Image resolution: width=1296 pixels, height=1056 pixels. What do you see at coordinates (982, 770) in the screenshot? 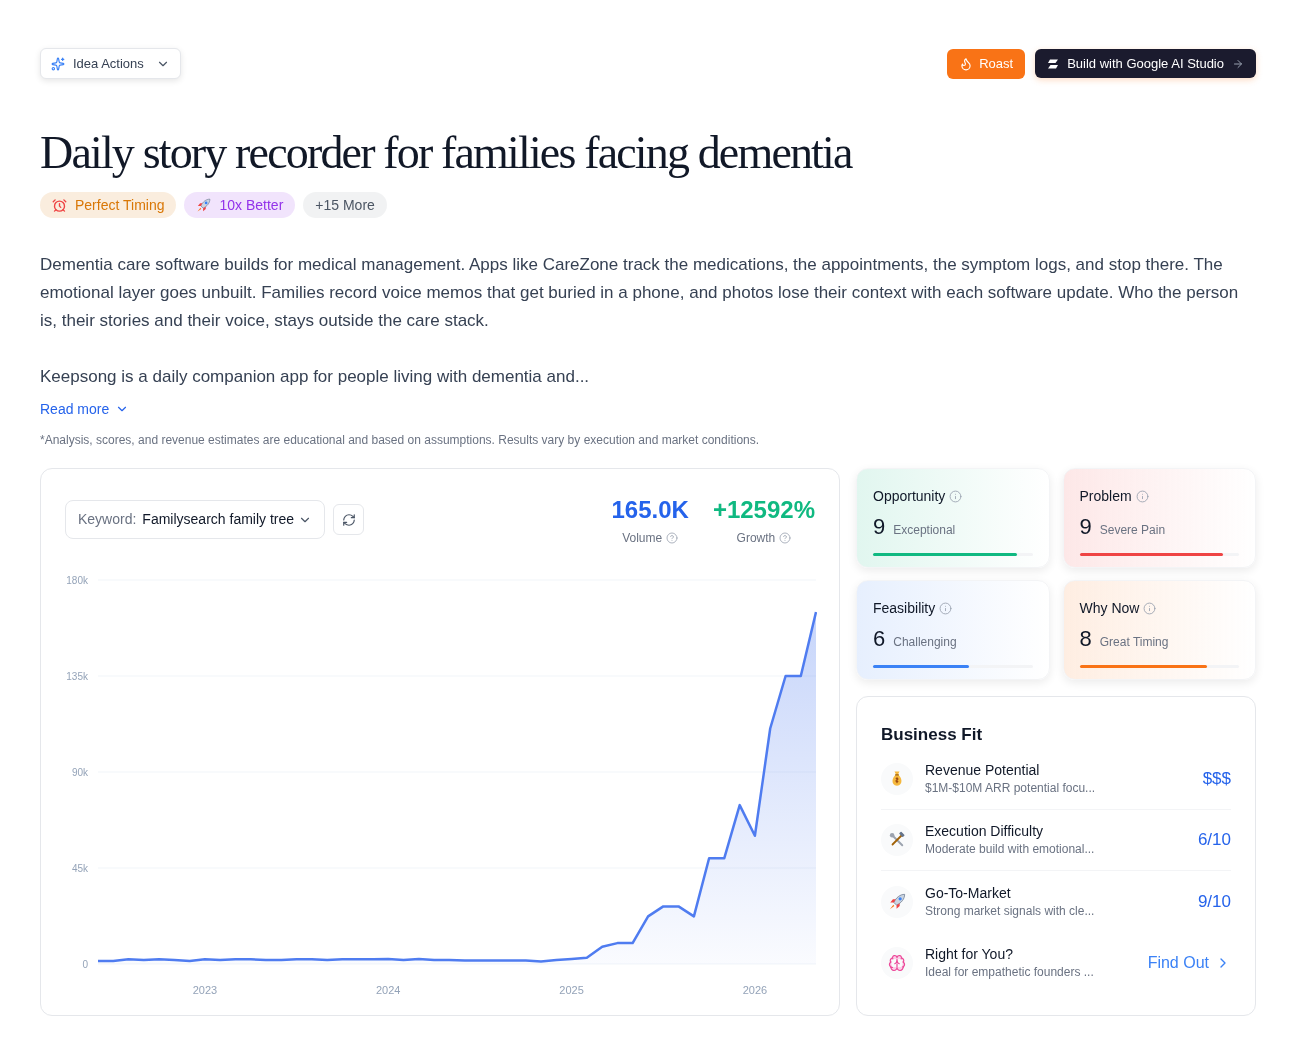
I see `fit-title: Revenue Potential` at bounding box center [982, 770].